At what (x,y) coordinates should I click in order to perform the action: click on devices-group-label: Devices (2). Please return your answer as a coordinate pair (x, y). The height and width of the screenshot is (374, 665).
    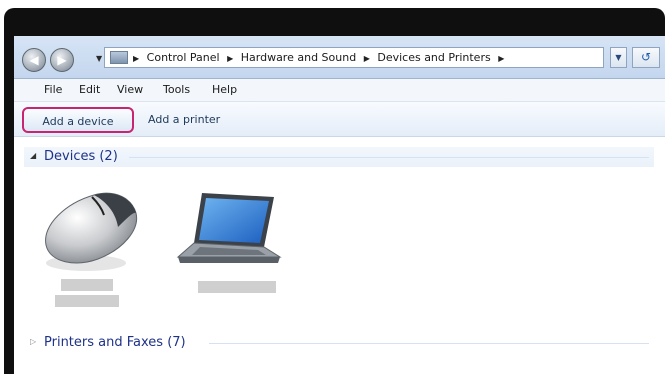
    Looking at the image, I should click on (81, 156).